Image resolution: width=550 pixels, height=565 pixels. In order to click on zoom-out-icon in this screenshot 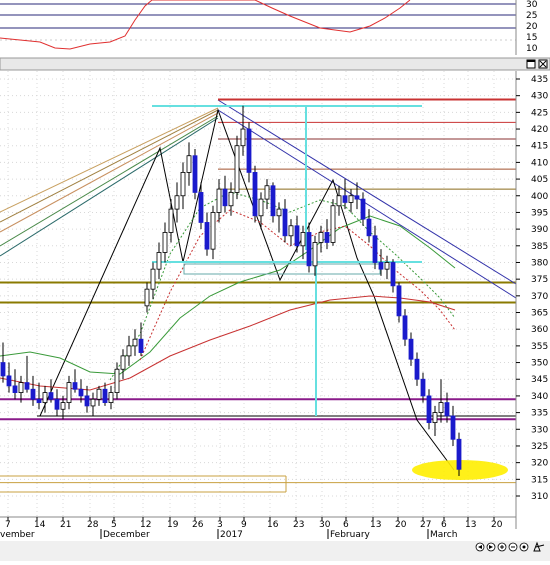, I will do `click(513, 547)`.